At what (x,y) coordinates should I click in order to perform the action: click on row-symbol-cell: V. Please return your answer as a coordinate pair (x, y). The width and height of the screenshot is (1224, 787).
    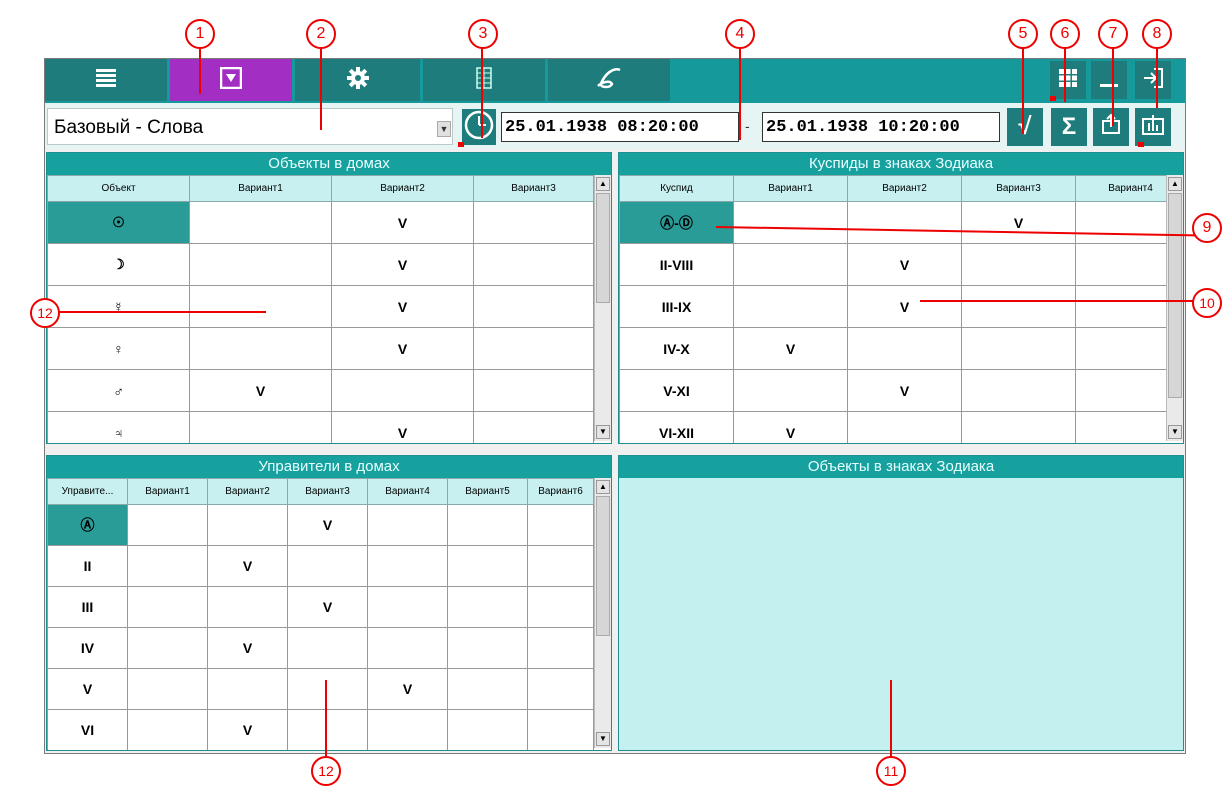
    Looking at the image, I should click on (87, 689).